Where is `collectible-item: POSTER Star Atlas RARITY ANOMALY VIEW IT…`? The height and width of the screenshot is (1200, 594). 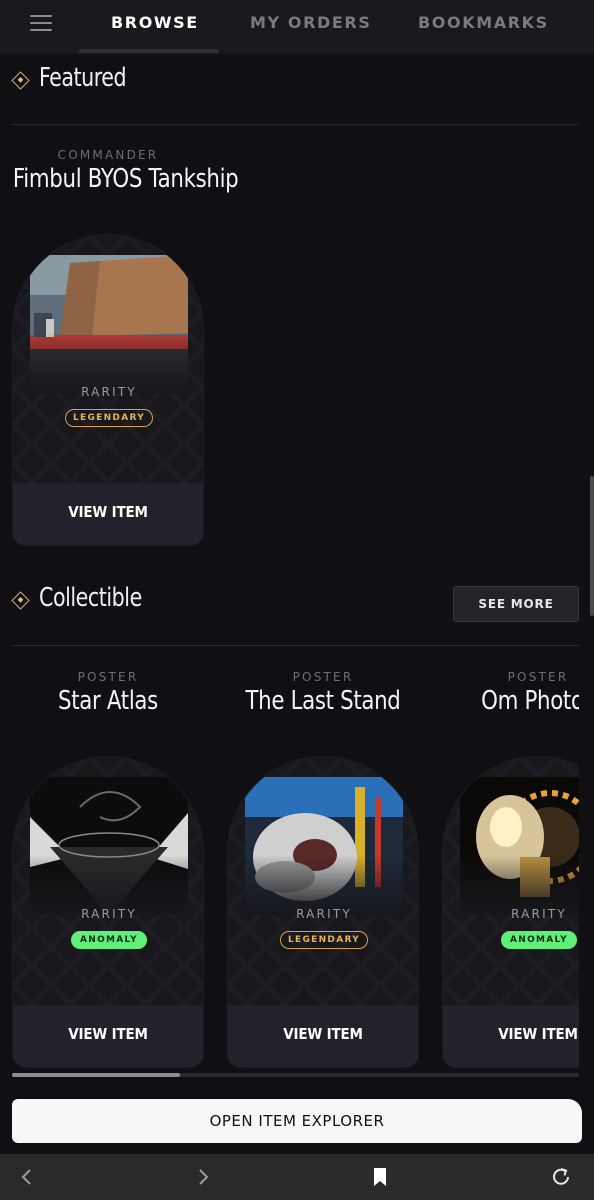
collectible-item: POSTER Star Atlas RARITY ANOMALY VIEW IT… is located at coordinates (108, 870).